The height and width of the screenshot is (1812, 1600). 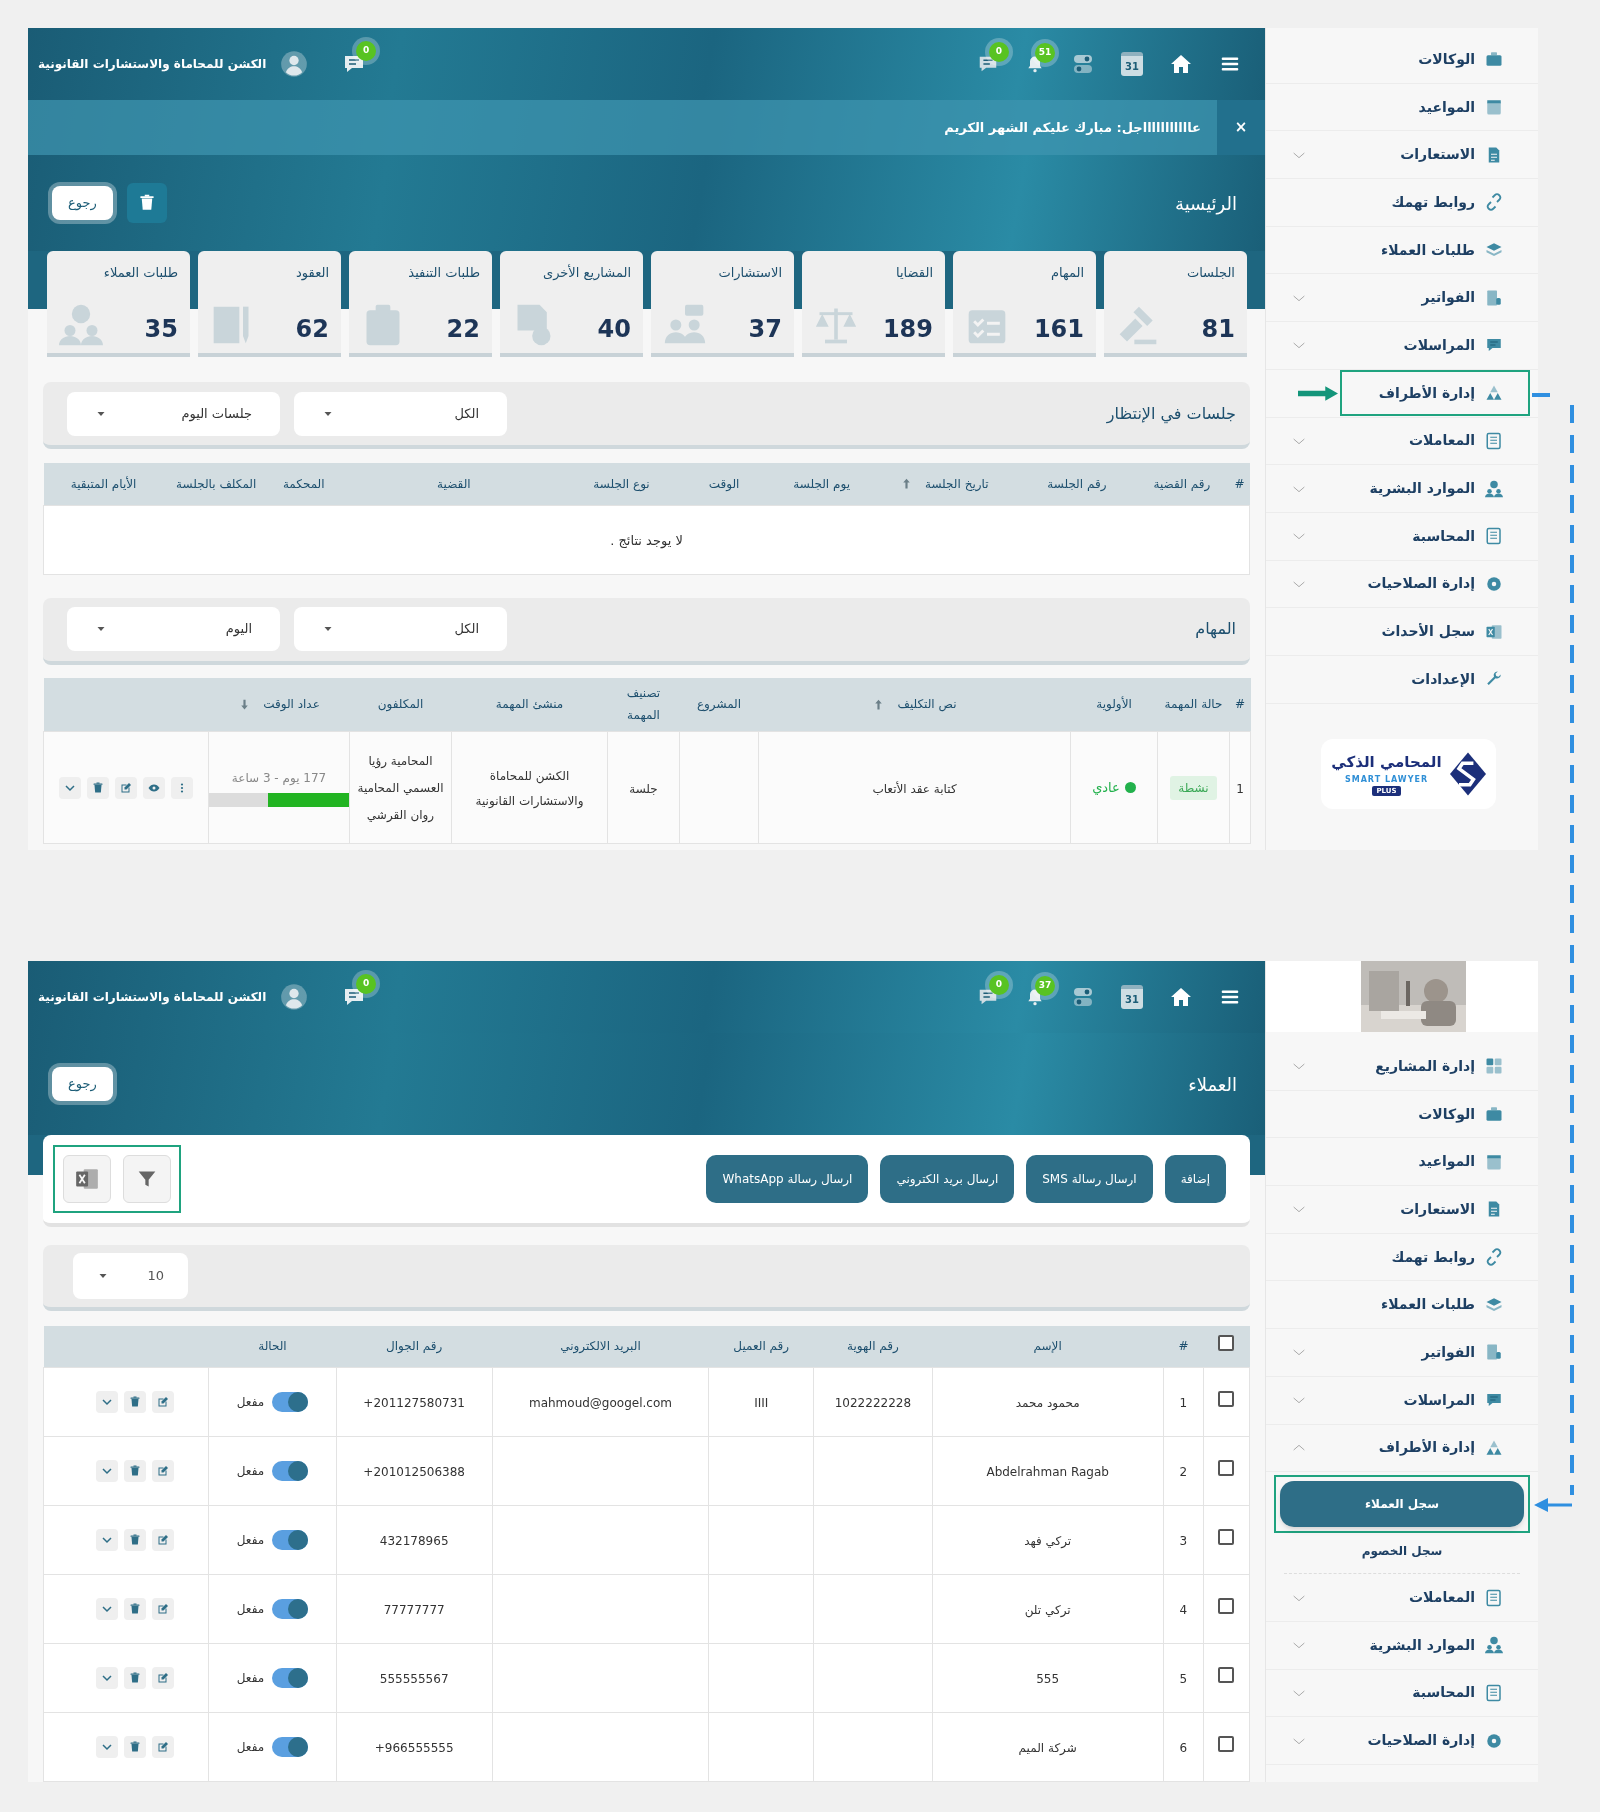 What do you see at coordinates (279, 704) in the screenshot?
I see `column-header: عداد الوقت` at bounding box center [279, 704].